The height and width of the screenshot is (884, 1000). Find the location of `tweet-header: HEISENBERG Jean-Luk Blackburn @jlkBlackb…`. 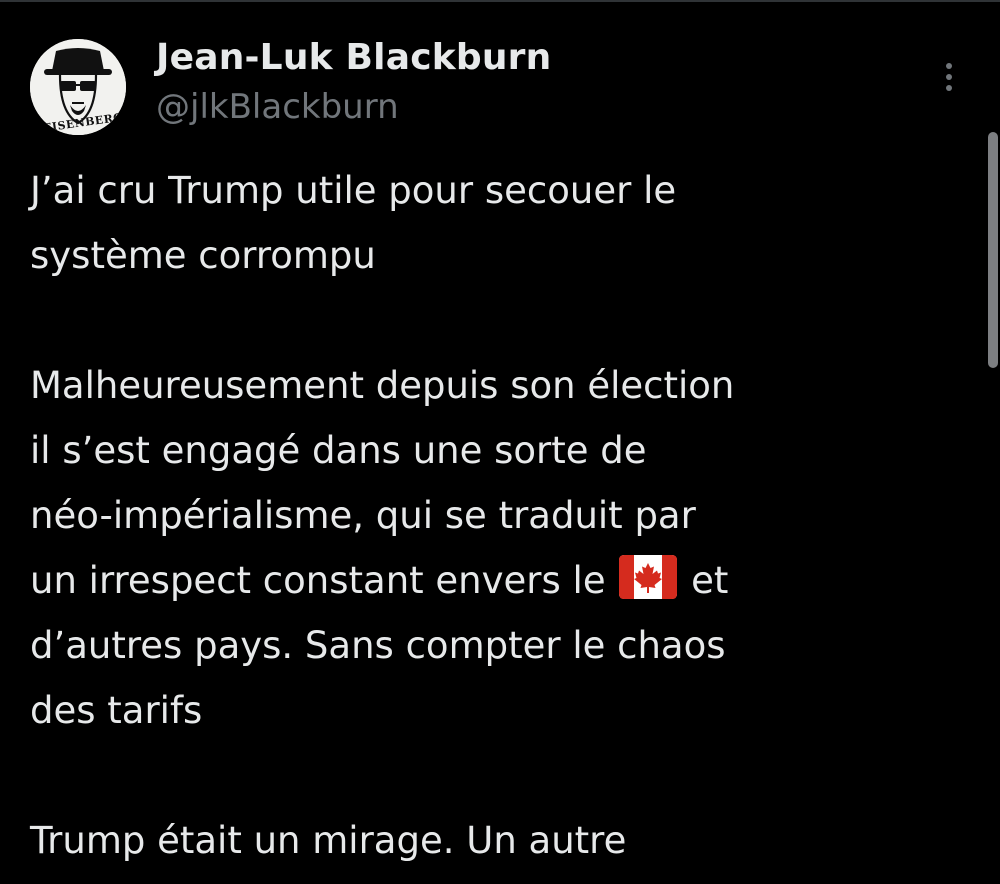

tweet-header: HEISENBERG Jean-Luk Blackburn @jlkBlackb… is located at coordinates (500, 86).